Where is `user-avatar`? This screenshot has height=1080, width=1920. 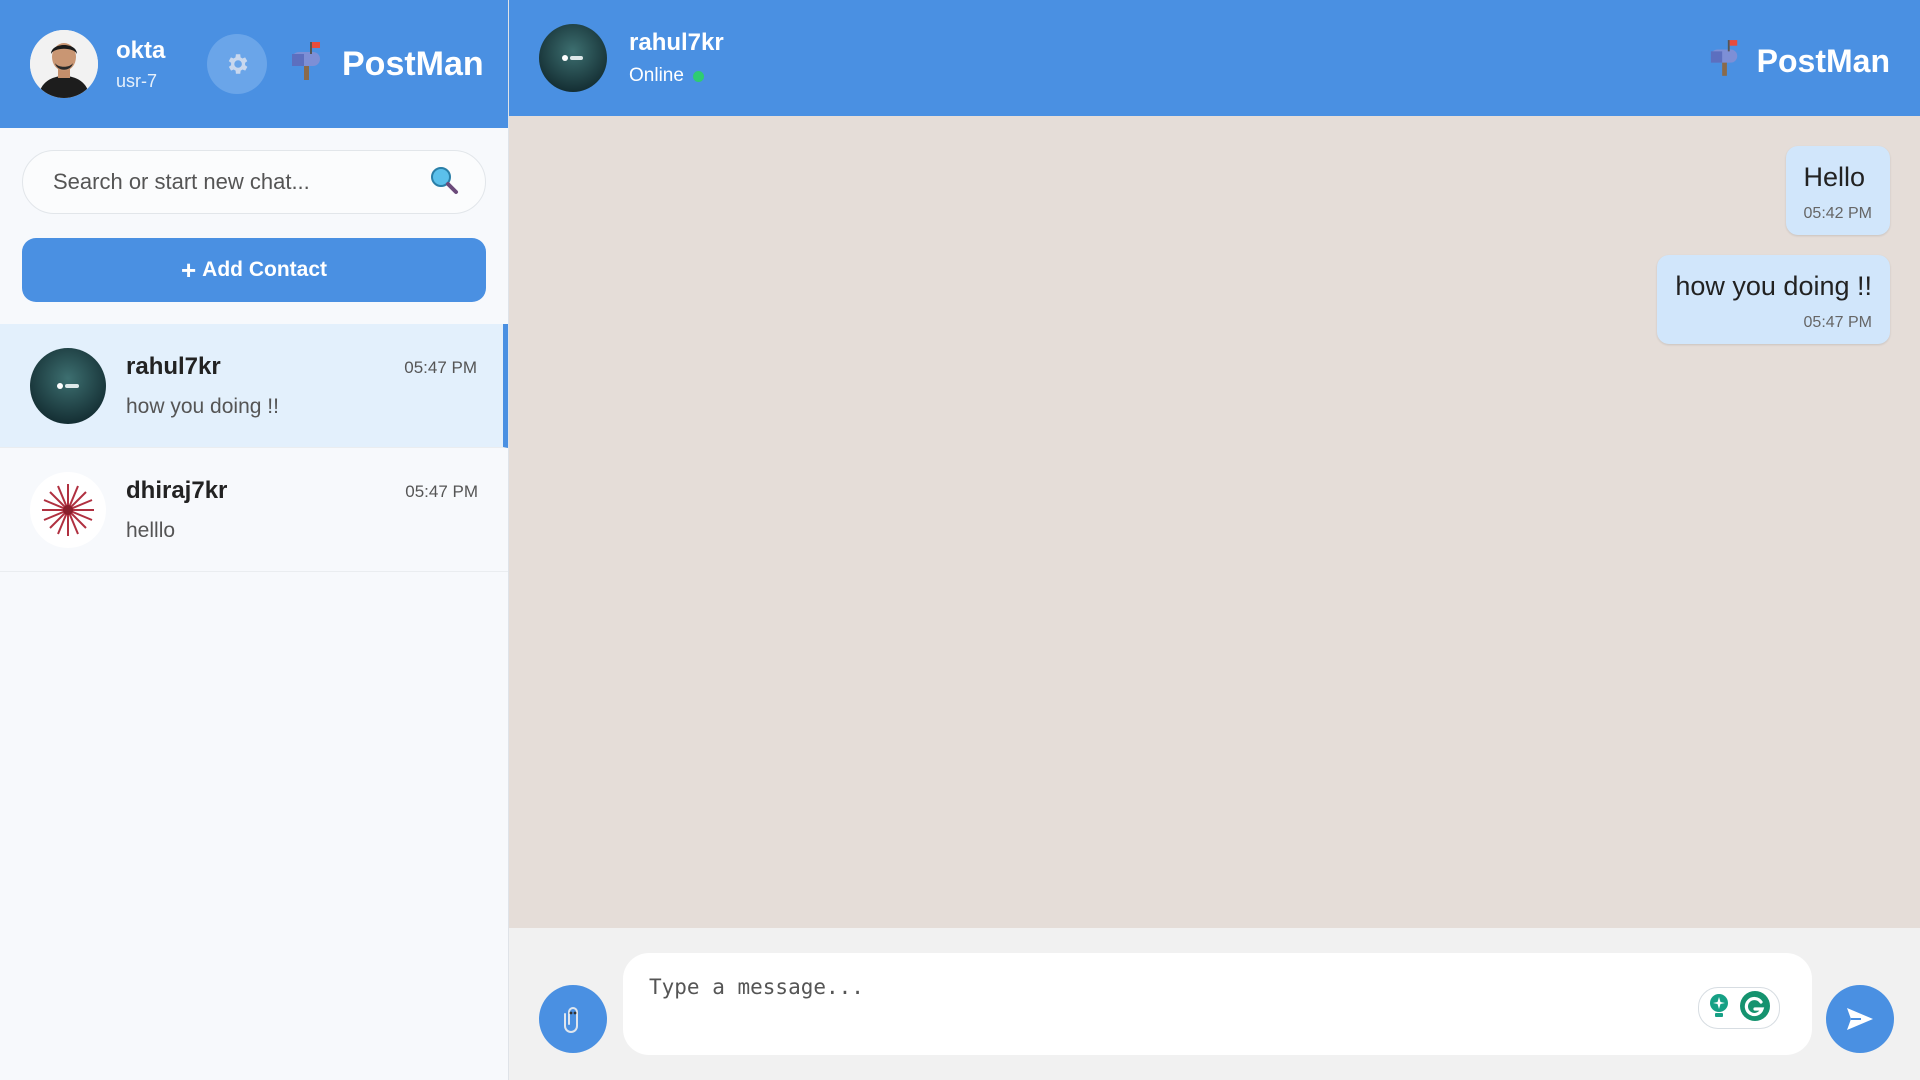 user-avatar is located at coordinates (64, 64).